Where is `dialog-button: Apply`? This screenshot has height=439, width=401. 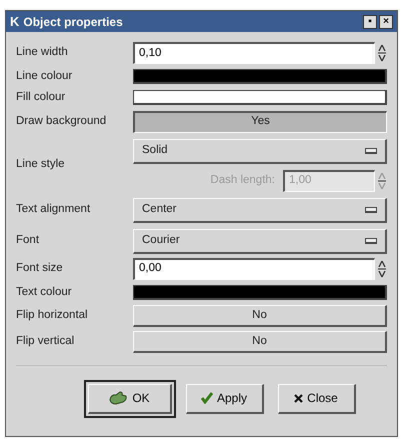
dialog-button: Apply is located at coordinates (225, 399).